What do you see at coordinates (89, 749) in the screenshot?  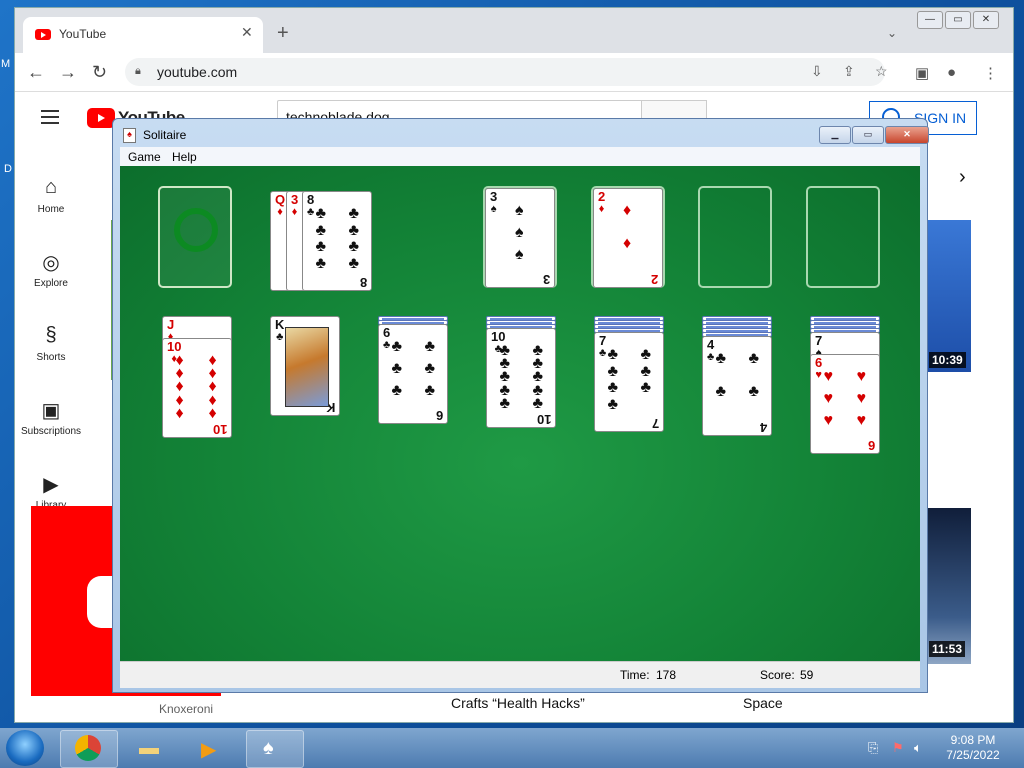 I see `taskbar-chrome` at bounding box center [89, 749].